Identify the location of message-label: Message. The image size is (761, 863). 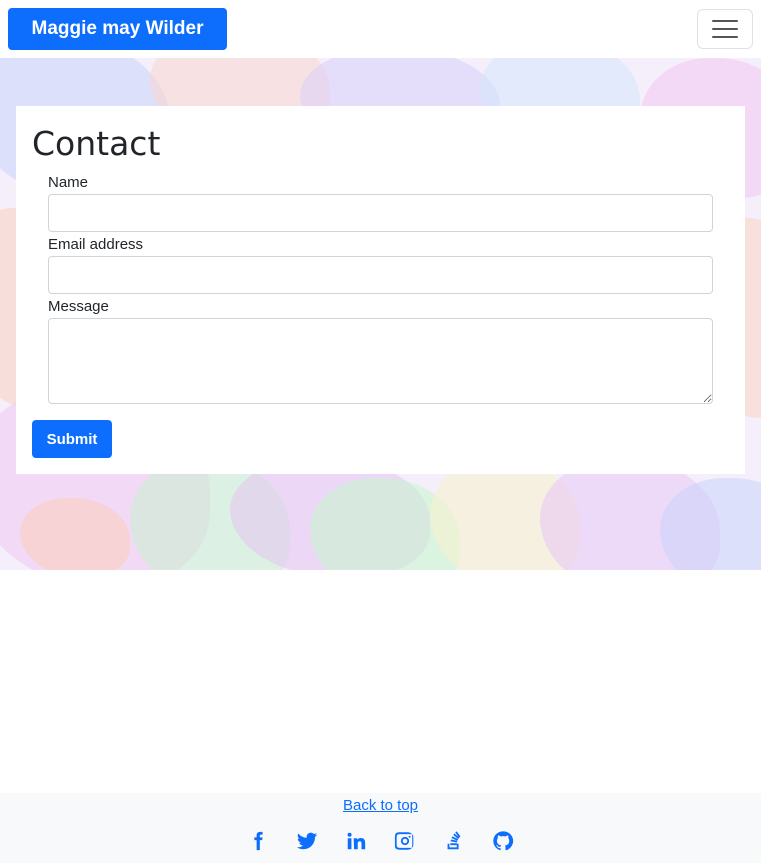
(78, 306).